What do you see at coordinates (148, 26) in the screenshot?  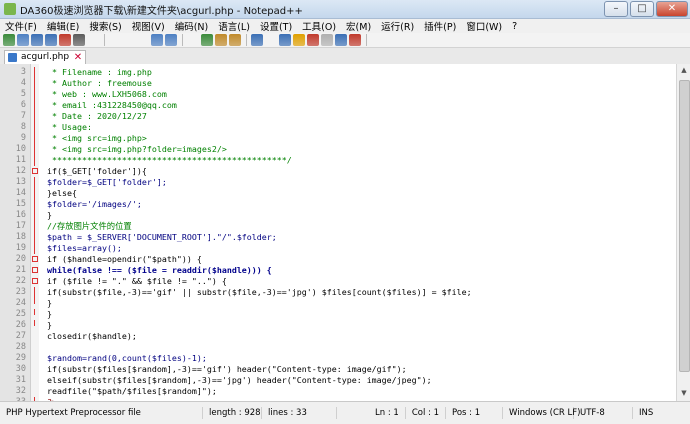 I see `menu-item: 视图(V)` at bounding box center [148, 26].